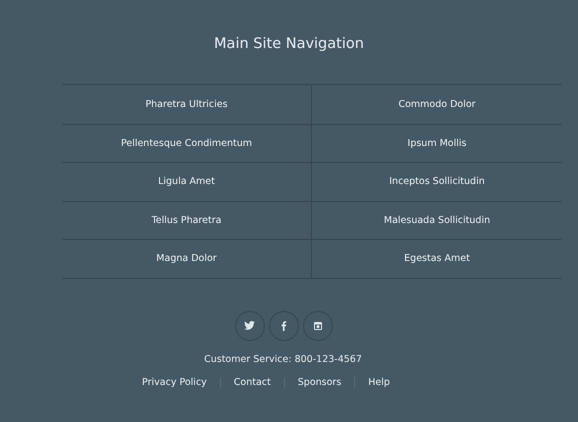 This screenshot has width=578, height=422. What do you see at coordinates (319, 382) in the screenshot?
I see `footer-link: Sponsors` at bounding box center [319, 382].